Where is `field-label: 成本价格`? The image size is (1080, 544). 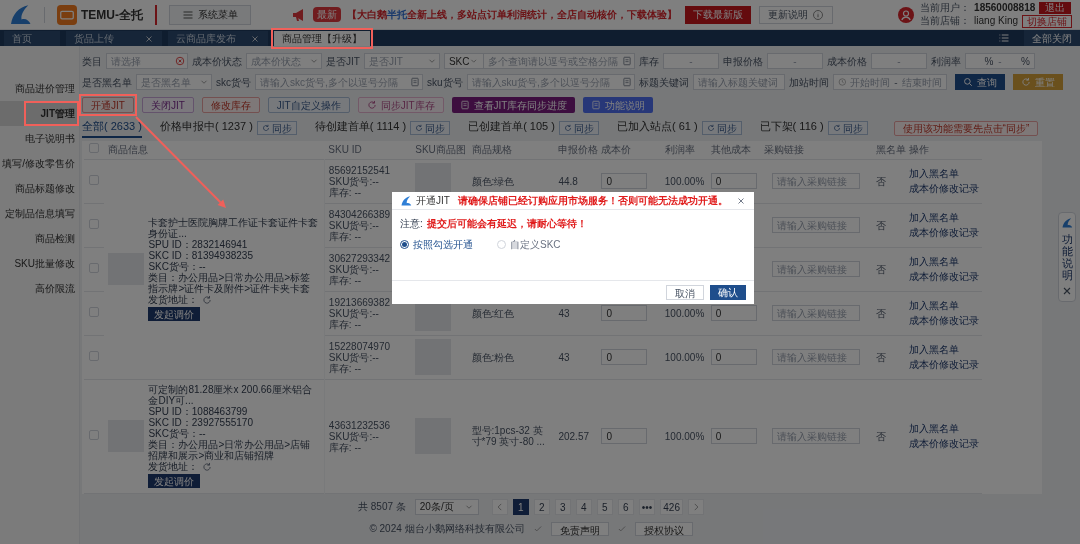
field-label: 成本价格 is located at coordinates (846, 61).